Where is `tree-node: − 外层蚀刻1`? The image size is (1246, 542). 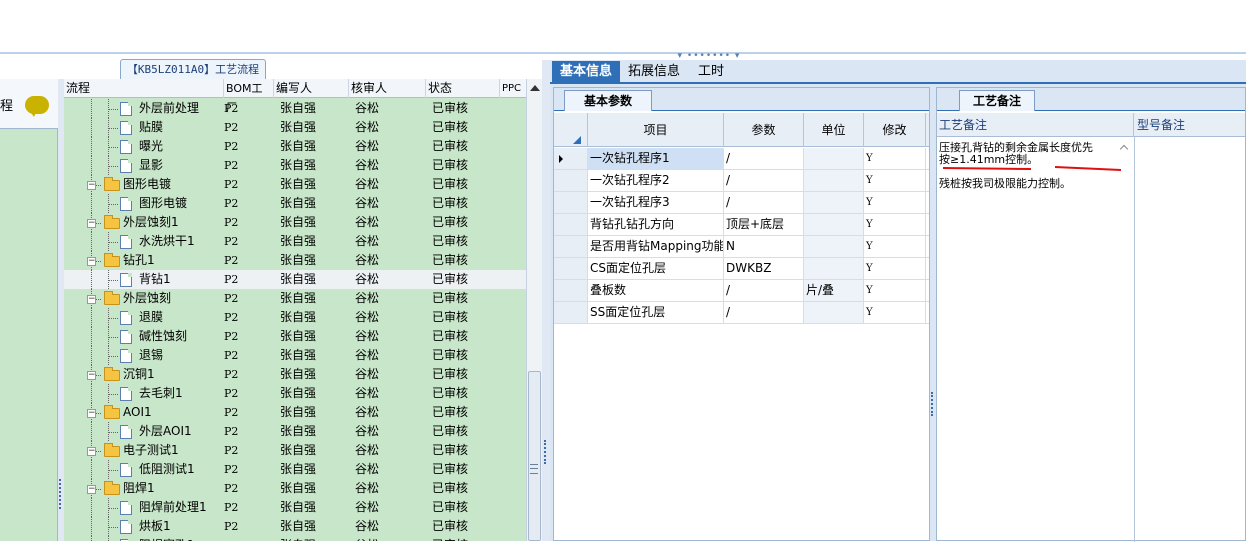 tree-node: − 外层蚀刻1 is located at coordinates (144, 222).